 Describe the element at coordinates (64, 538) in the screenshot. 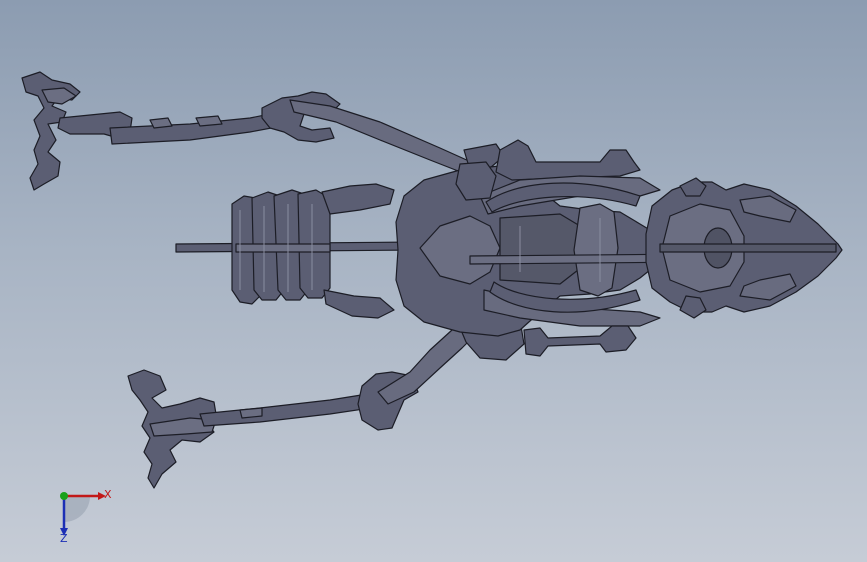

I see `z-axis-label: Z` at that location.